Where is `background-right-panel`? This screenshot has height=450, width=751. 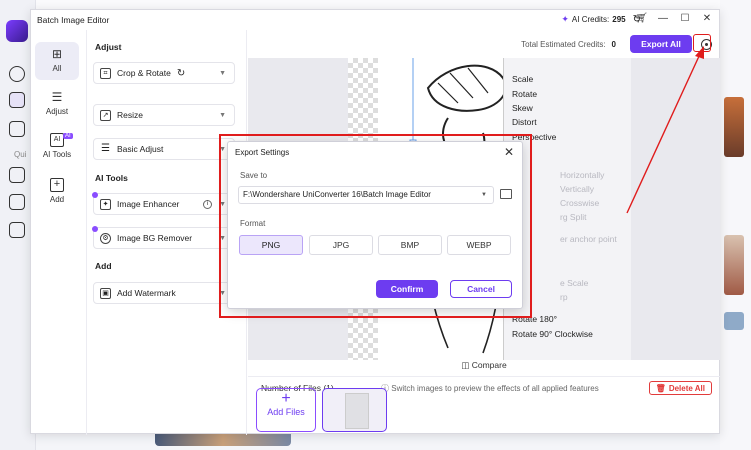
background-right-panel is located at coordinates (735, 225).